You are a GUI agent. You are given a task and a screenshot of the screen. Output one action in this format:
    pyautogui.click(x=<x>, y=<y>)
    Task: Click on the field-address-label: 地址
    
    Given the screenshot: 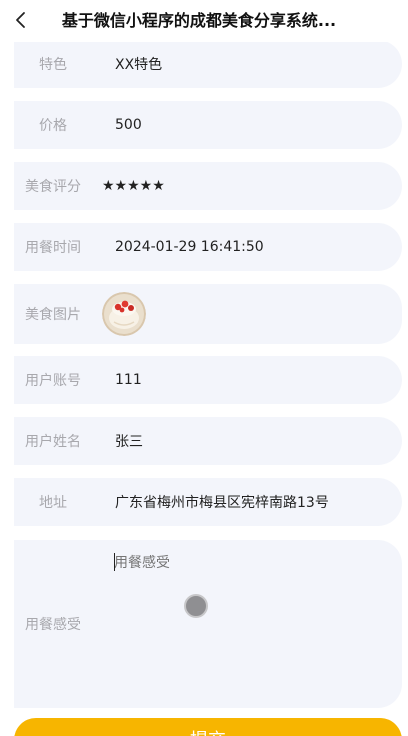 What is the action you would take?
    pyautogui.click(x=53, y=503)
    